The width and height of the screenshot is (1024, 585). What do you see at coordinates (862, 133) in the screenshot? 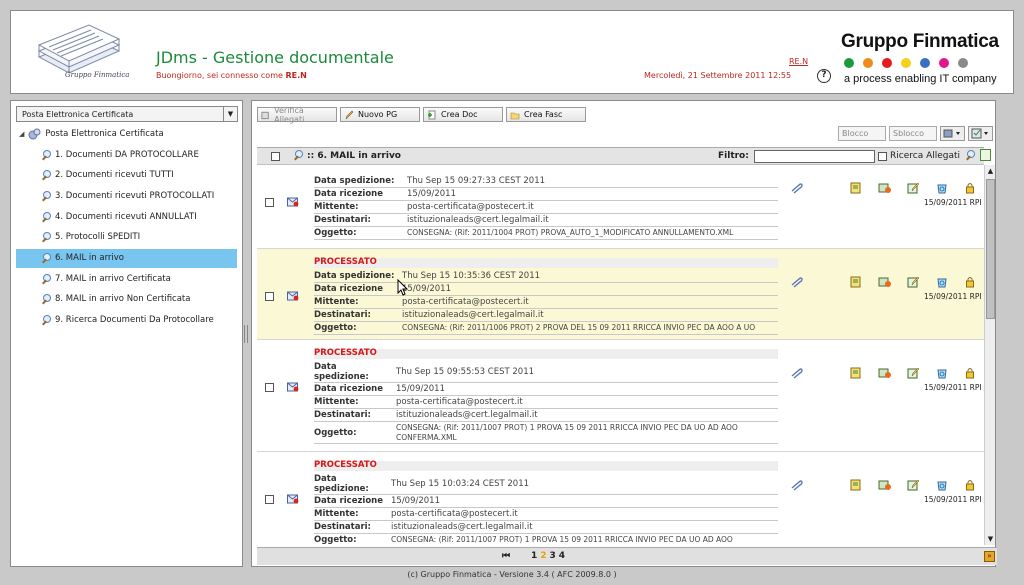
I see `blocco-field: Blocco` at bounding box center [862, 133].